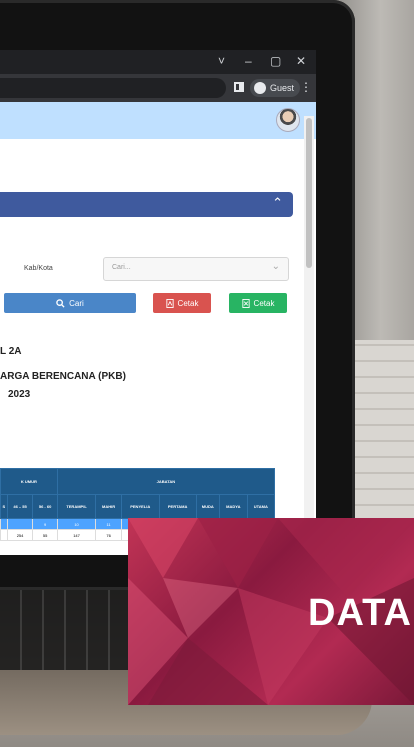  Describe the element at coordinates (45, 535) in the screenshot. I see `table-cell: 55` at that location.